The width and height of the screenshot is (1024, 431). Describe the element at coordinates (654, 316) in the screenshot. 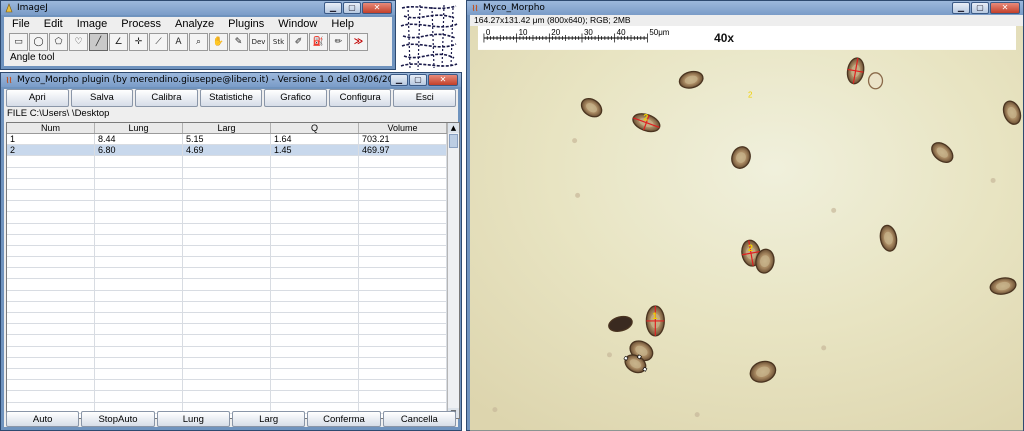

I see `spore-number-label: 1` at that location.